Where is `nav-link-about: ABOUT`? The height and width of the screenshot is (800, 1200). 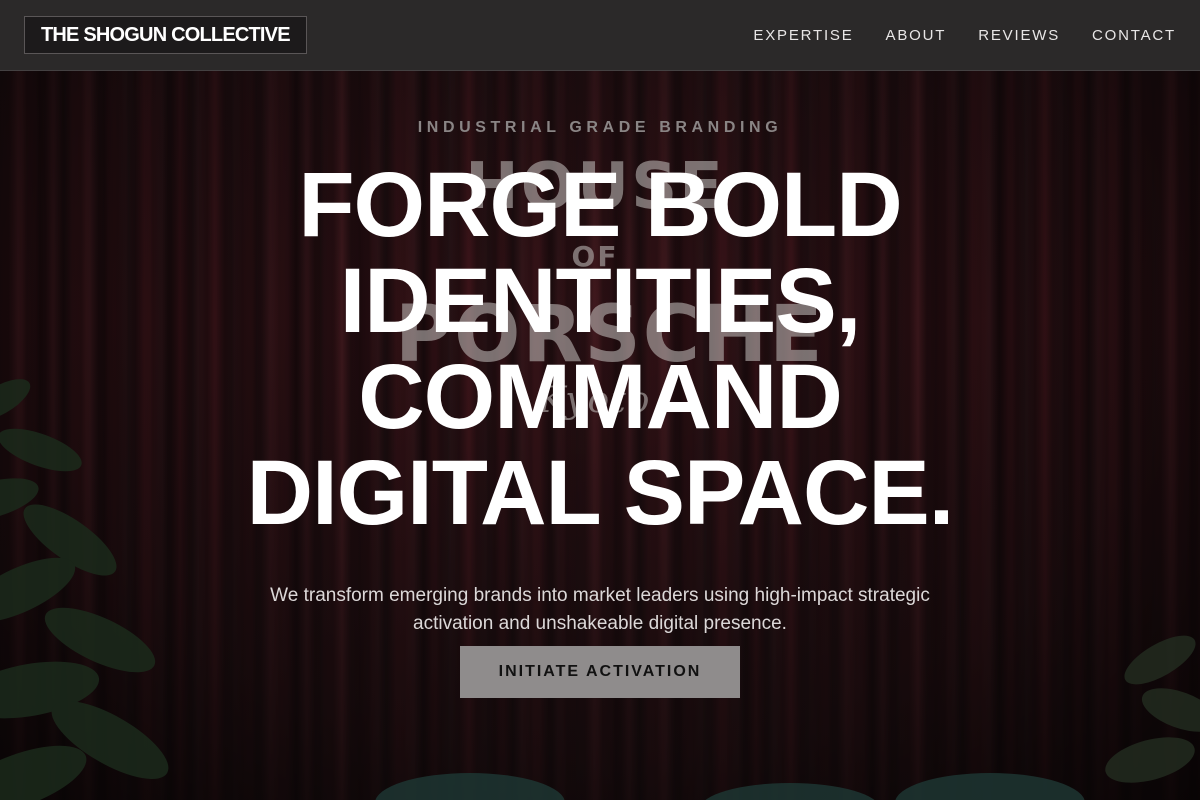
nav-link-about: ABOUT is located at coordinates (916, 35).